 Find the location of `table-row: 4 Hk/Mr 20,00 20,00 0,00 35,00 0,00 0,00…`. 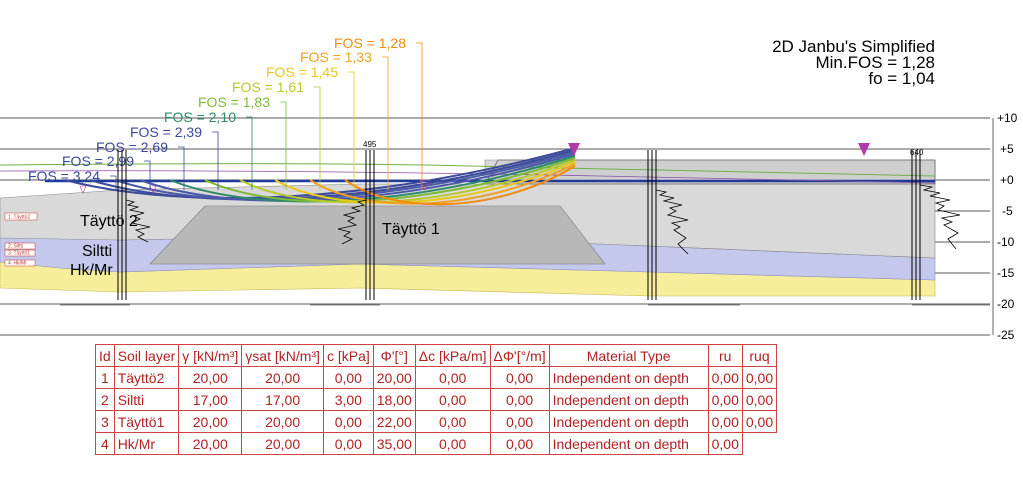

table-row: 4 Hk/Mr 20,00 20,00 0,00 35,00 0,00 0,00… is located at coordinates (436, 443).